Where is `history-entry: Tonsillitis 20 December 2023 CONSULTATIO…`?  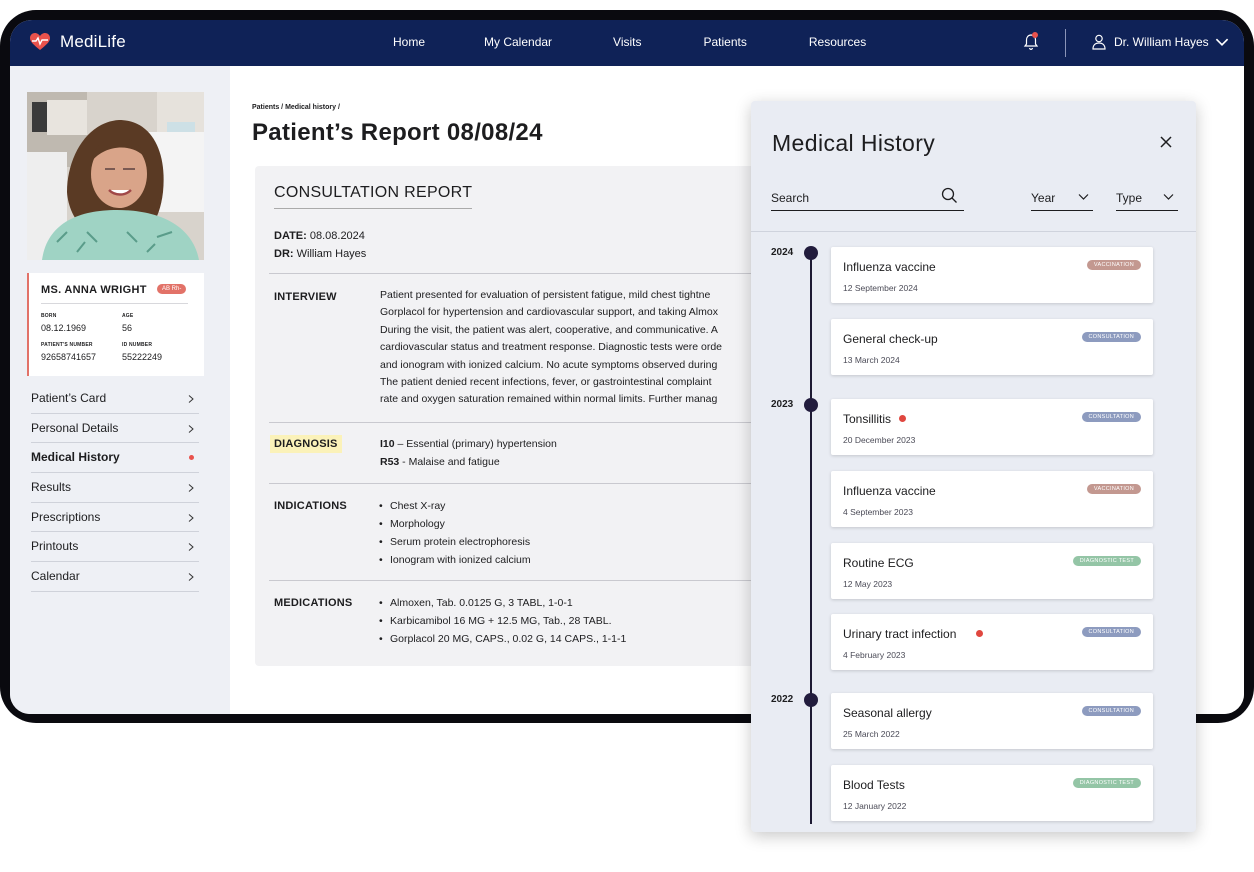
history-entry: Tonsillitis 20 December 2023 CONSULTATIO… is located at coordinates (992, 427).